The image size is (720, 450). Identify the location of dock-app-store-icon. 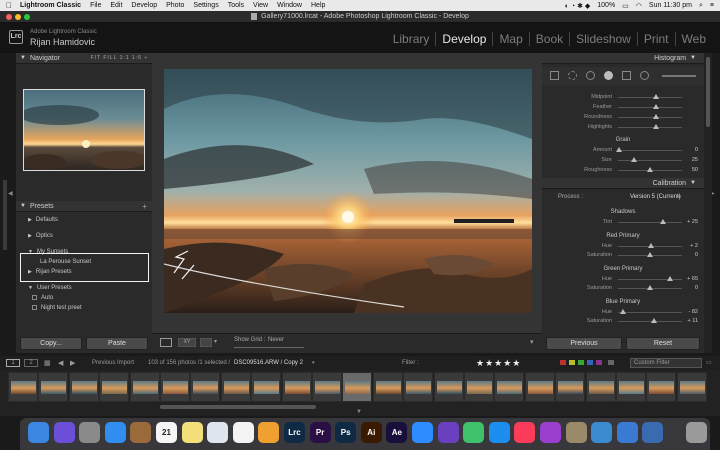
(499, 432).